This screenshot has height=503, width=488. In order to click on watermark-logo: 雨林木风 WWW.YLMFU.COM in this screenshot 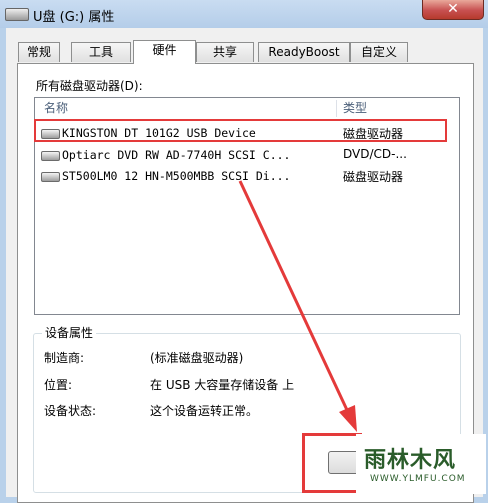, I will do `click(421, 464)`.